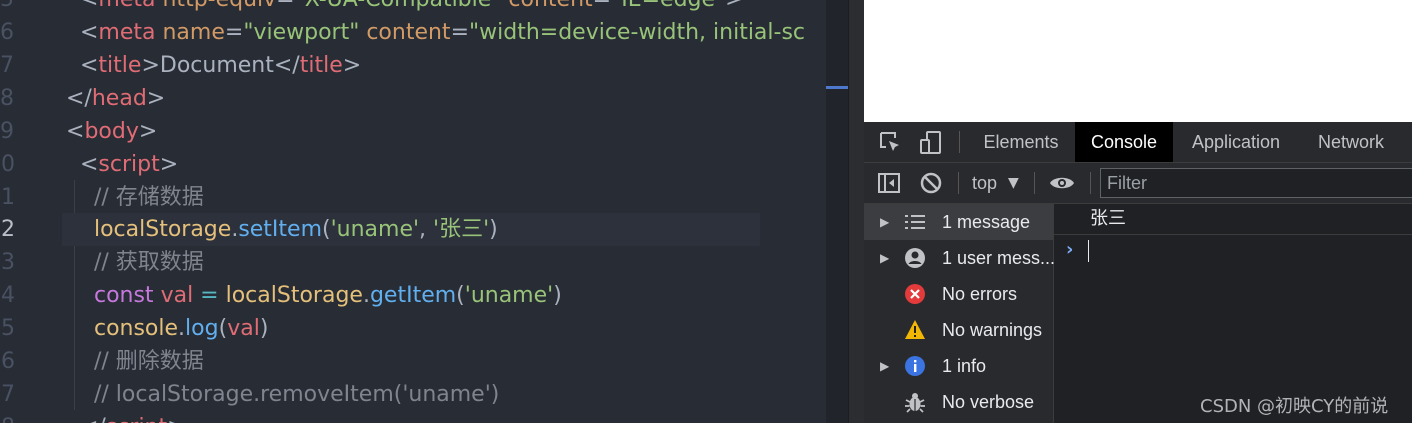  What do you see at coordinates (413, 262) in the screenshot?
I see `code-line: 13 // 获取数据` at bounding box center [413, 262].